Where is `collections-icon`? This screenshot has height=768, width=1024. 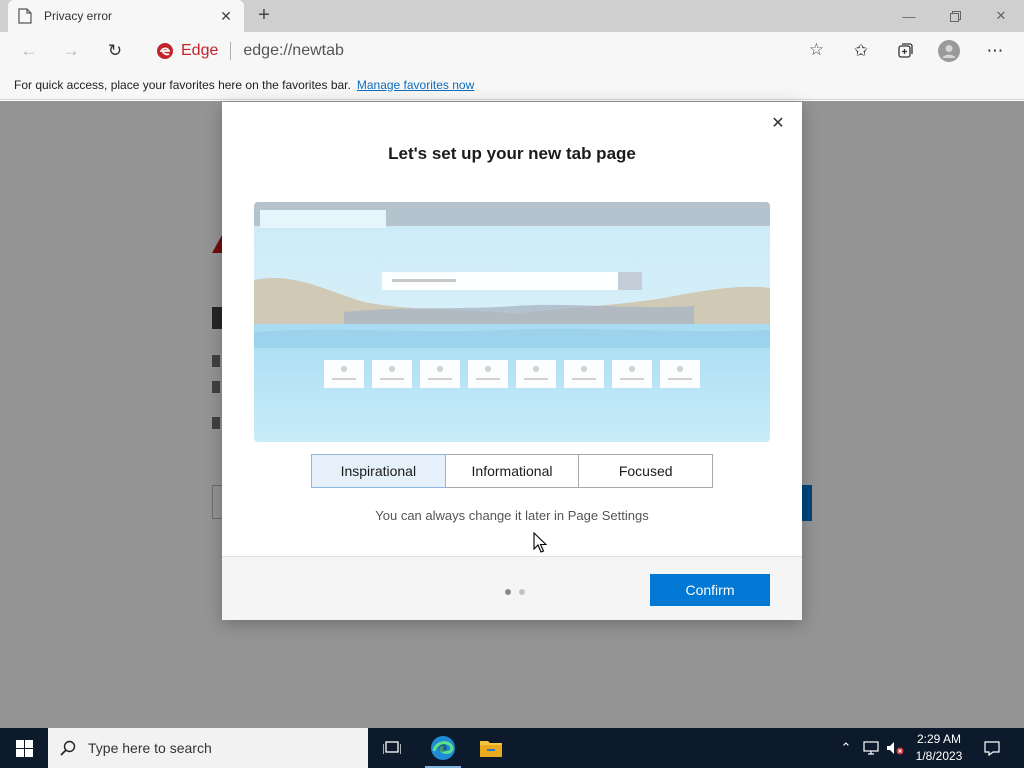 collections-icon is located at coordinates (905, 51).